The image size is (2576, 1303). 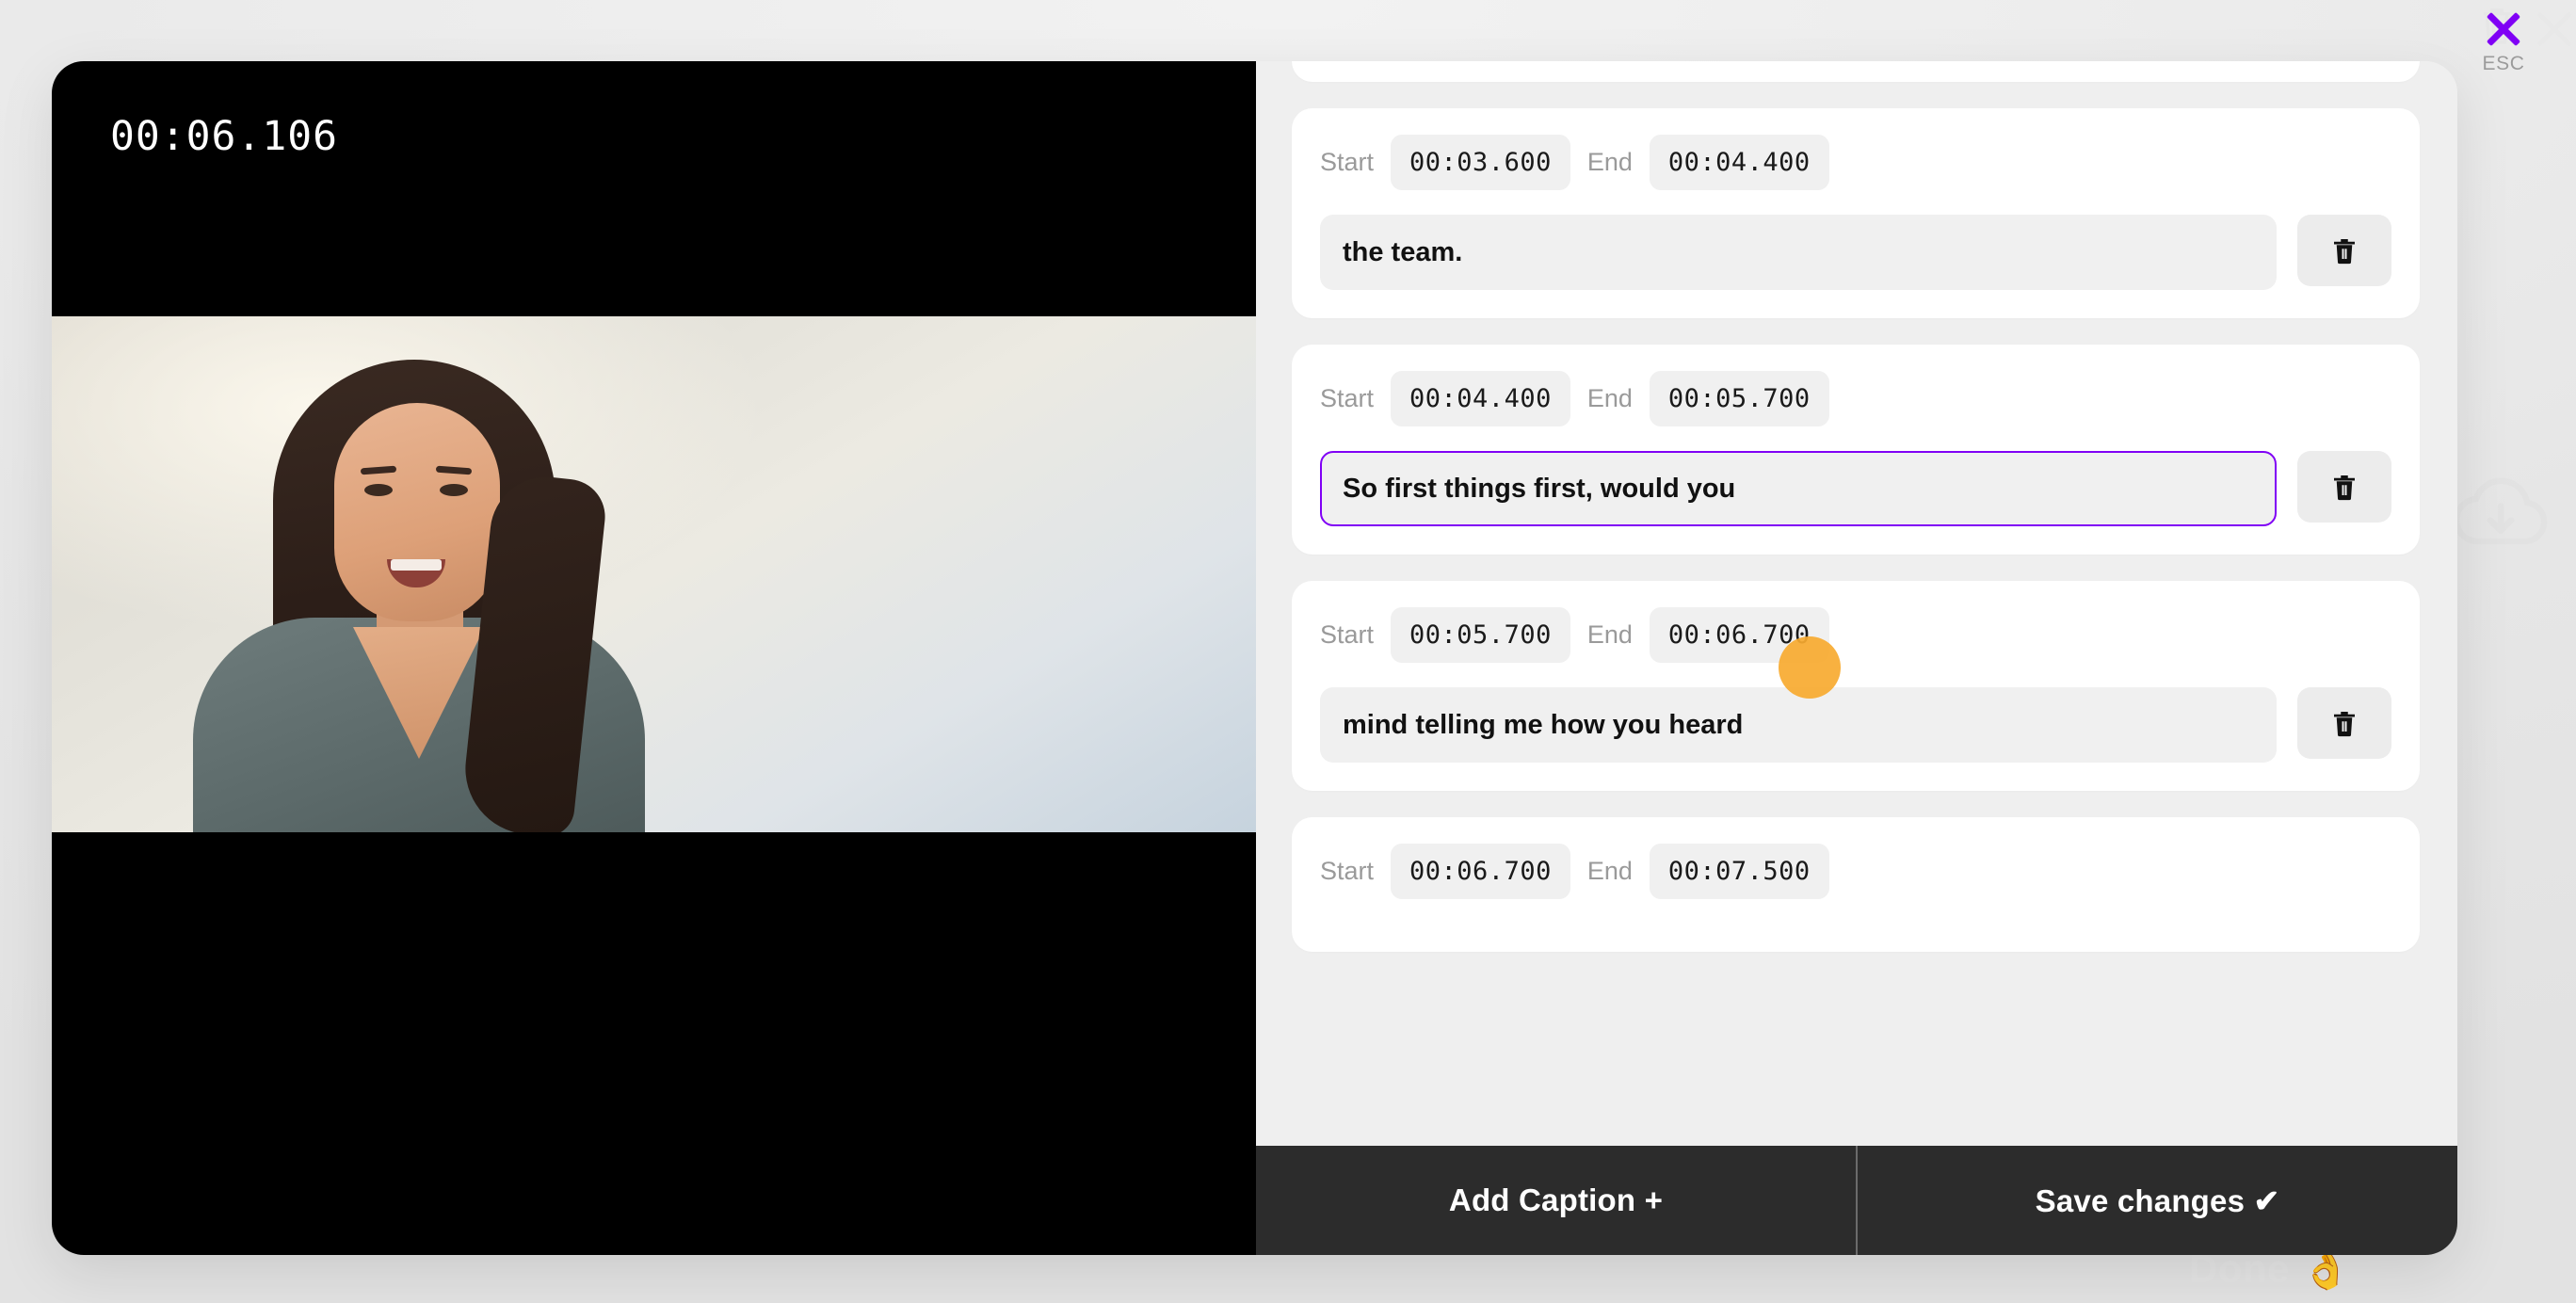 What do you see at coordinates (2503, 64) in the screenshot?
I see `esc-label: ESC` at bounding box center [2503, 64].